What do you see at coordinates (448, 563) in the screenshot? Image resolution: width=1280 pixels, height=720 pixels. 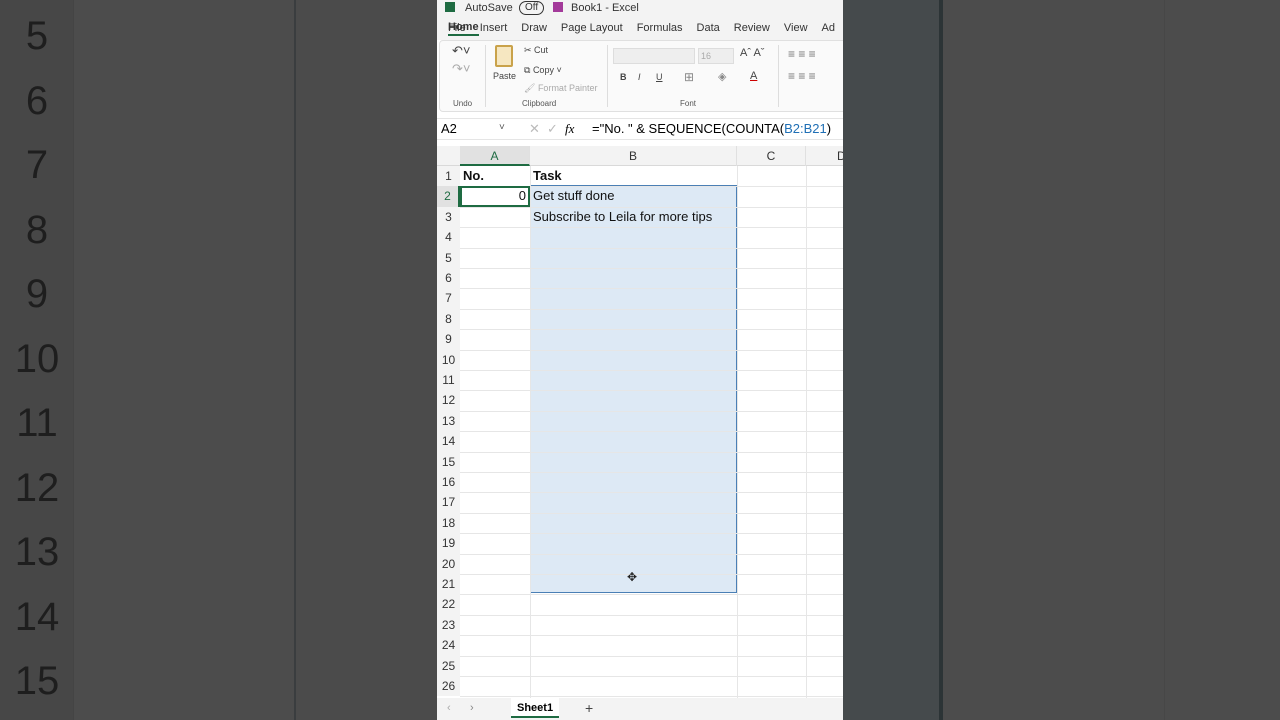 I see `row-header-20: 20` at bounding box center [448, 563].